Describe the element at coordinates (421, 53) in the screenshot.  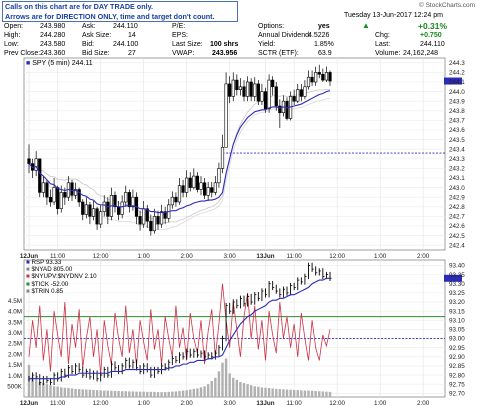
I see `volume-value: 24,162,248` at that location.